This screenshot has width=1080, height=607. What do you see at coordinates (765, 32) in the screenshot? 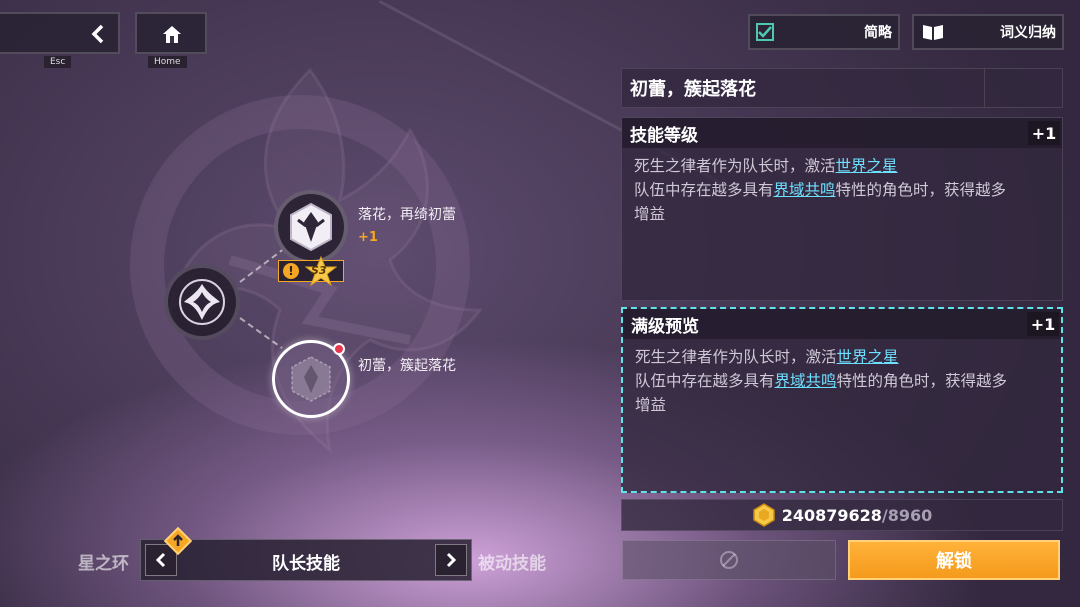
I see `checkbox-checked-icon` at bounding box center [765, 32].